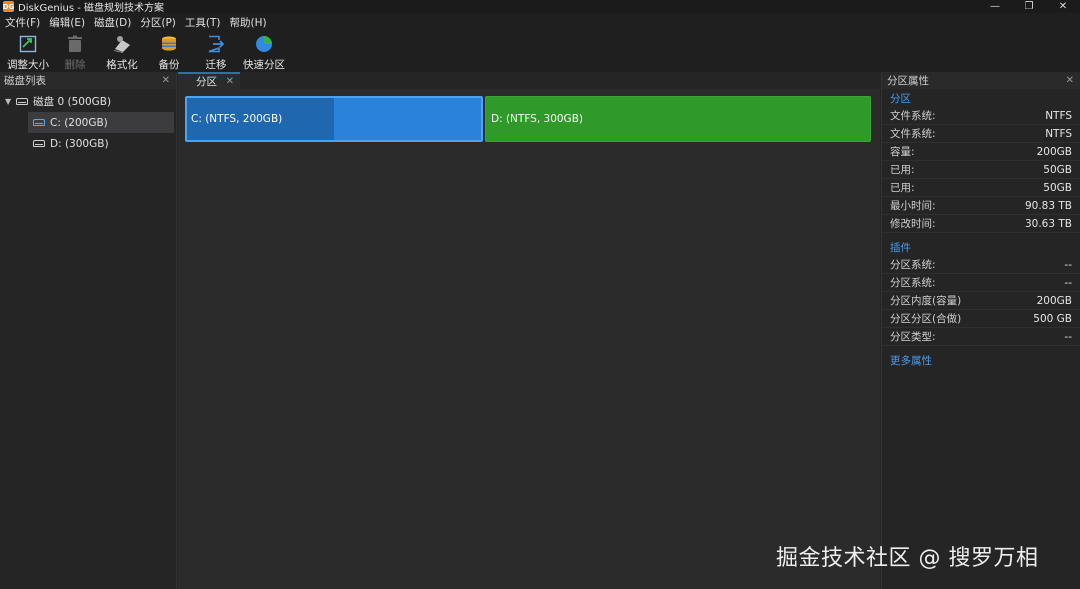  Describe the element at coordinates (158, 22) in the screenshot. I see `menu-partition: 分区(P)` at that location.